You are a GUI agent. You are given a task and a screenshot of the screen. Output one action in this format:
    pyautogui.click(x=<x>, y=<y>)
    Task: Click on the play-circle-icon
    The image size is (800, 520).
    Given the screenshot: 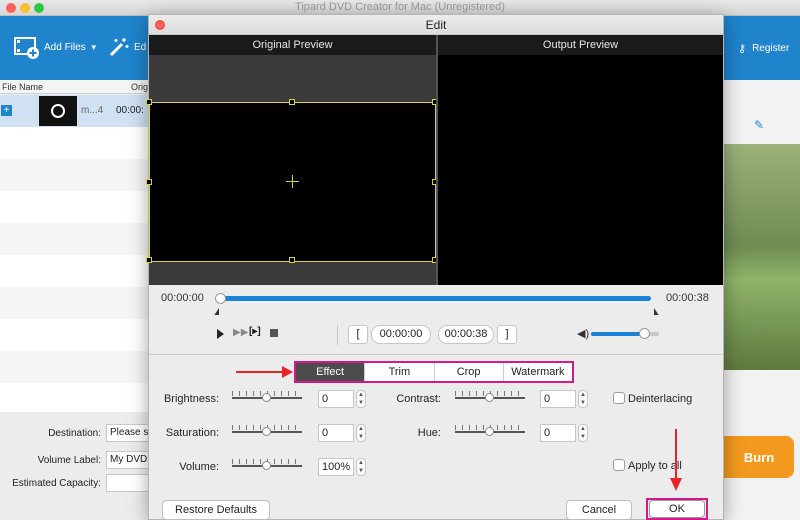 What is the action you would take?
    pyautogui.click(x=58, y=111)
    